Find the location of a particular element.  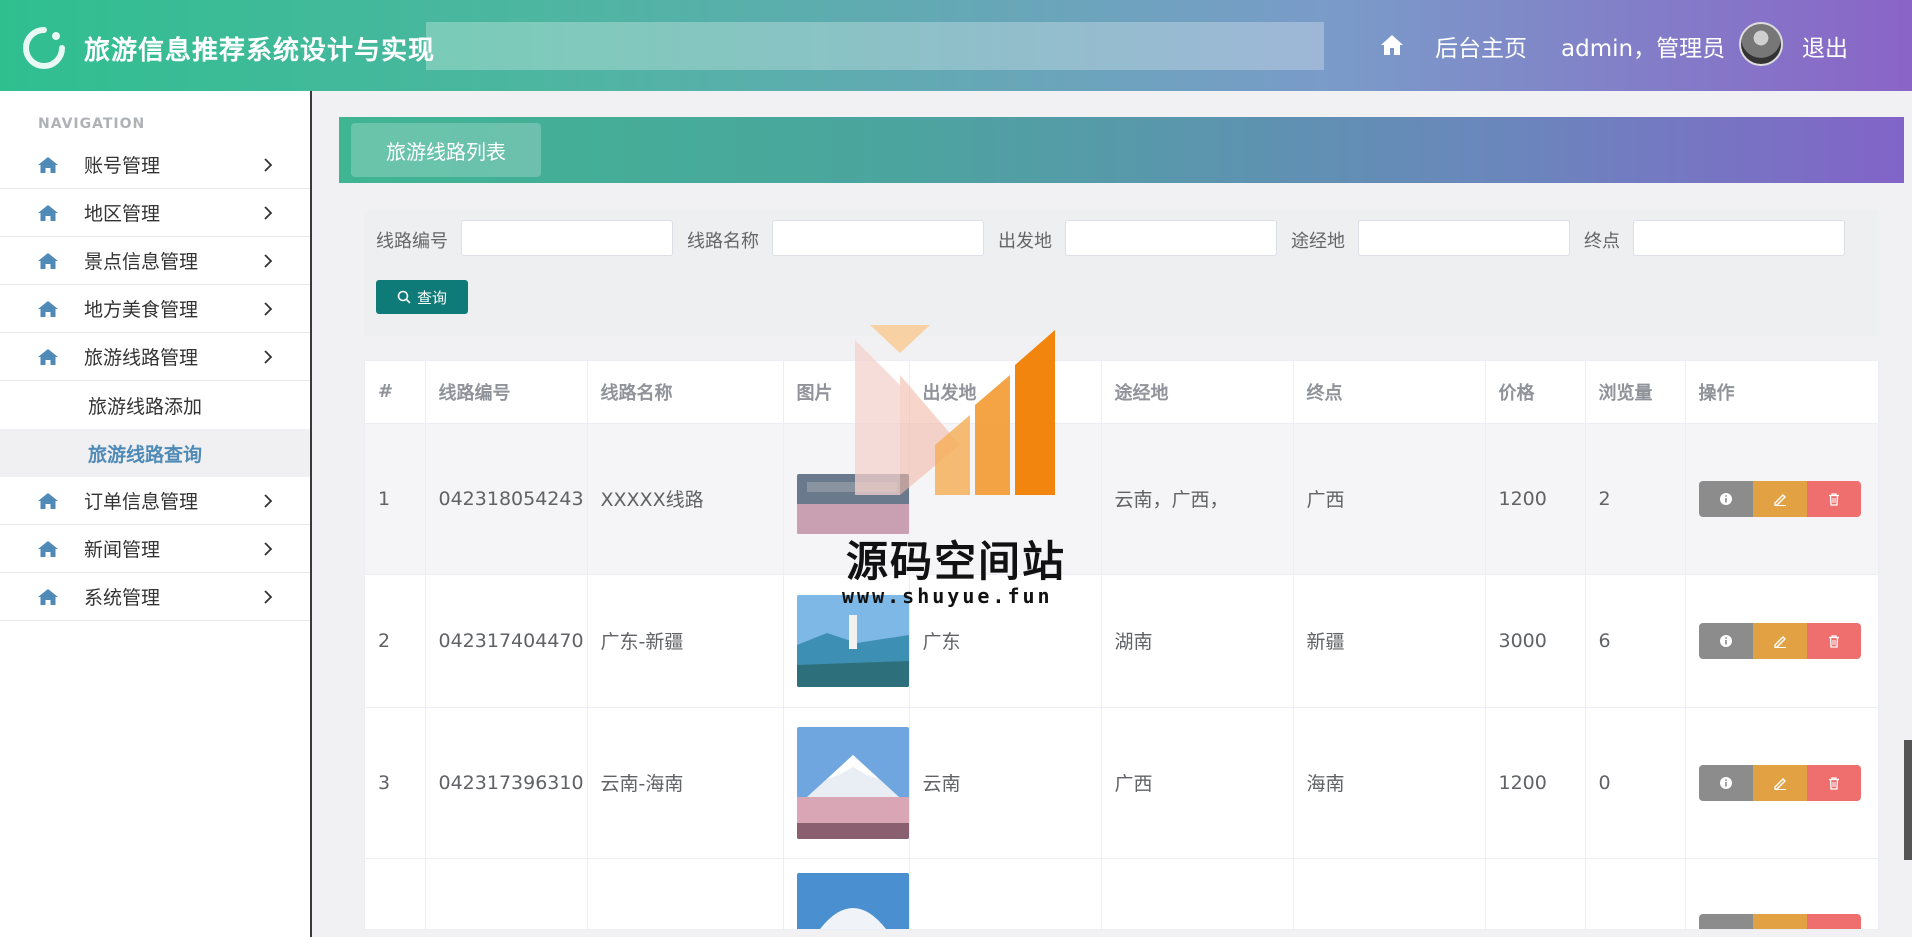

logout-link: 退出 is located at coordinates (1825, 46).